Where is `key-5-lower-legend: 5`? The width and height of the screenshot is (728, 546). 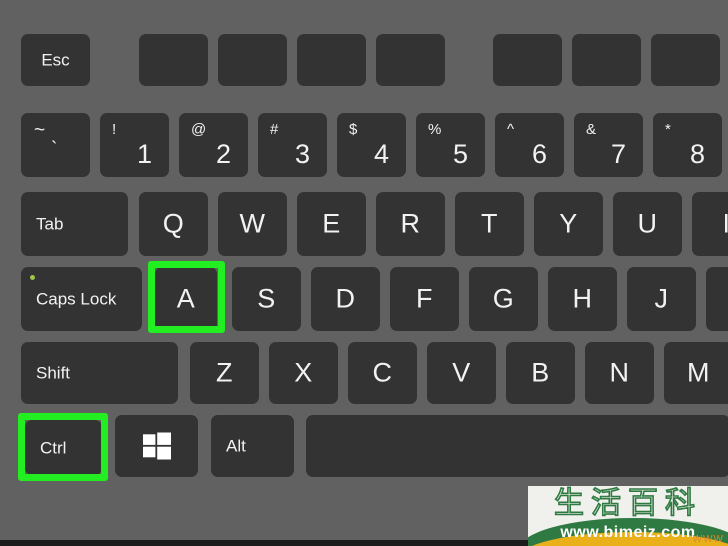 key-5-lower-legend: 5 is located at coordinates (460, 154).